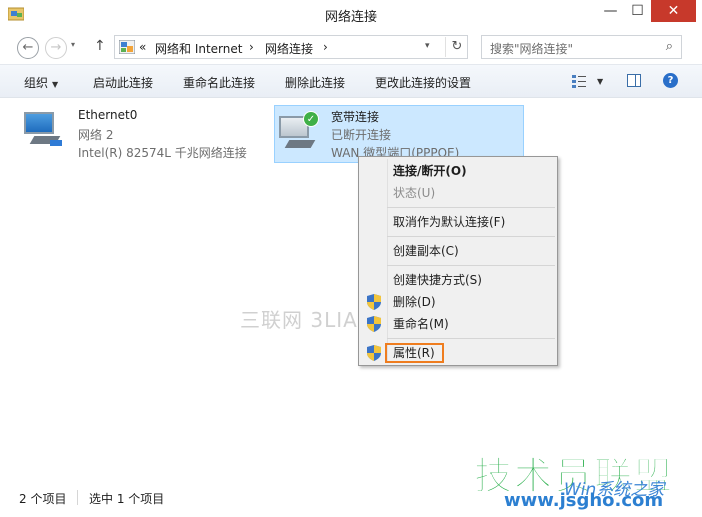 The height and width of the screenshot is (517, 702). I want to click on close-button: ✕, so click(673, 11).